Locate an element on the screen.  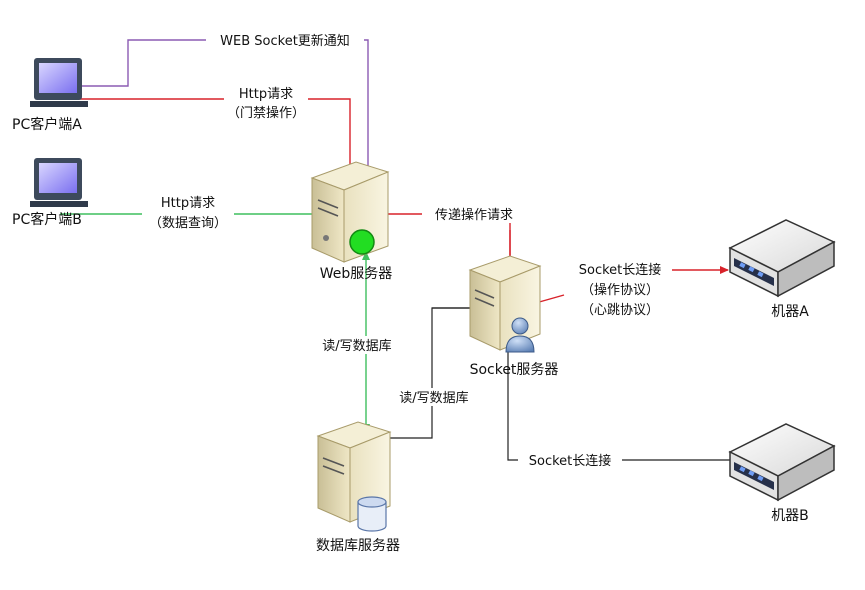
rw-db-web-label: 读/写数据库 is located at coordinates (356, 346).